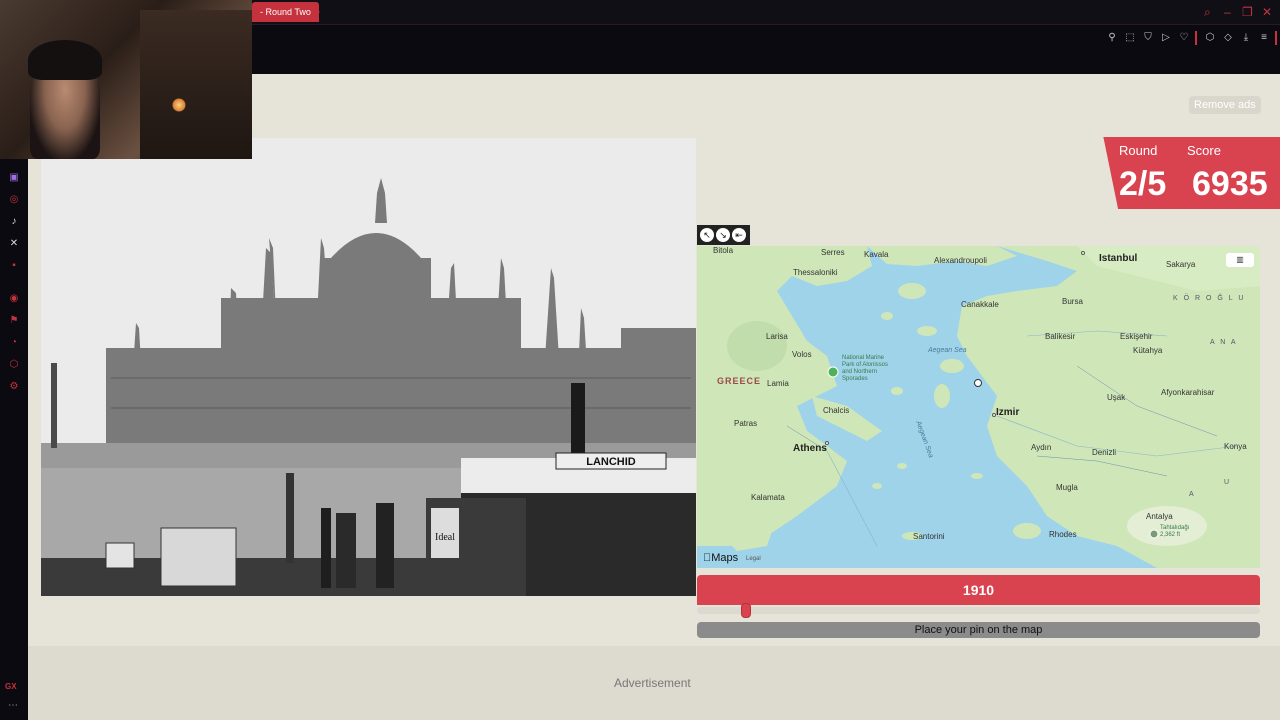  I want to click on map-controls: ↖ ↘ ⇤, so click(723, 235).